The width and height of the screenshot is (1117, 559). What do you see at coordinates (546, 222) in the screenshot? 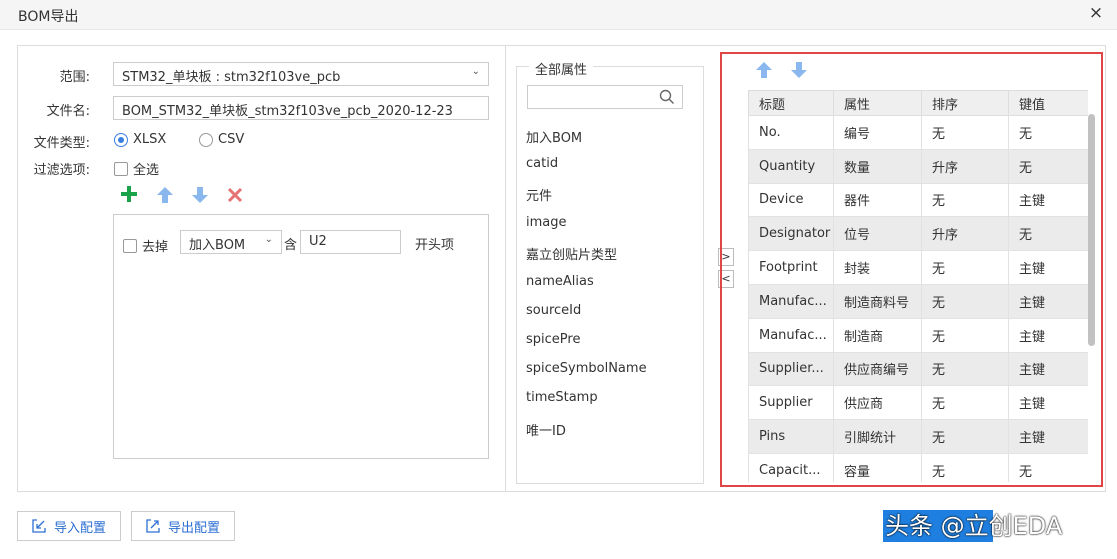
I see `attribute-item: image` at bounding box center [546, 222].